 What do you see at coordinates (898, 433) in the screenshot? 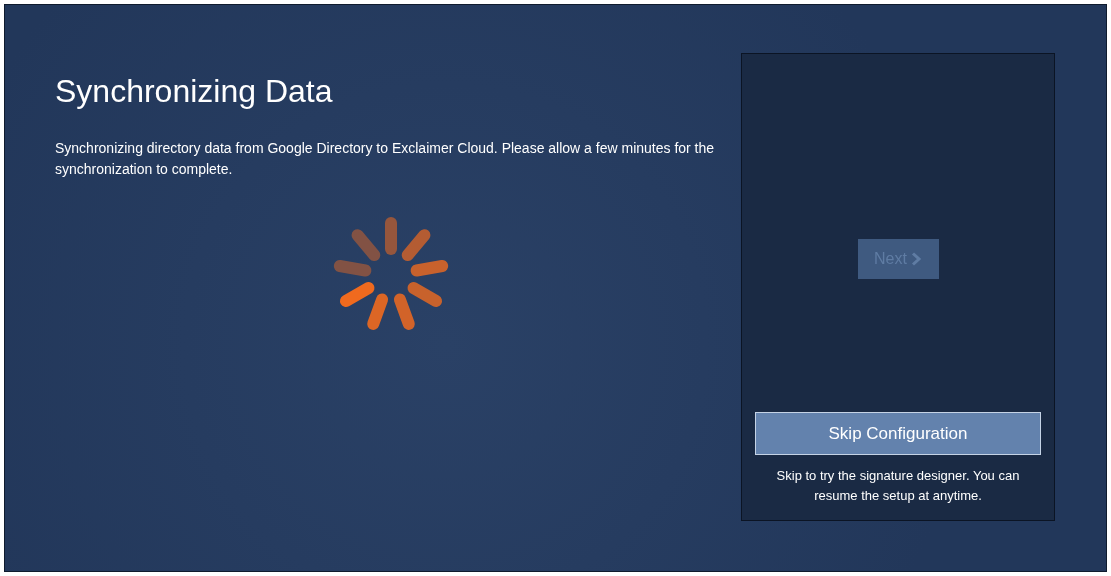
I see `skip-configuration-button: Skip Configuration` at bounding box center [898, 433].